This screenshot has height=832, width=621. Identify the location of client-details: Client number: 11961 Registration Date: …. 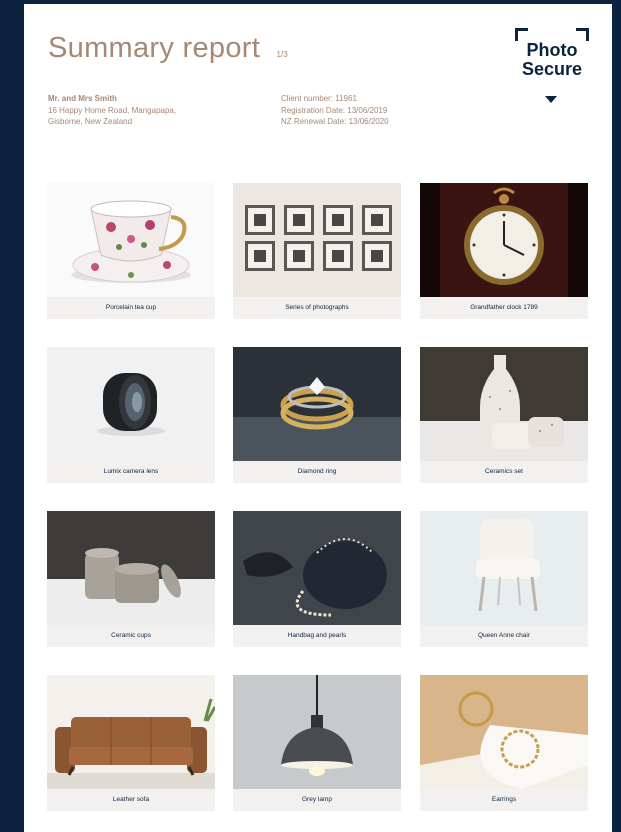
(335, 110).